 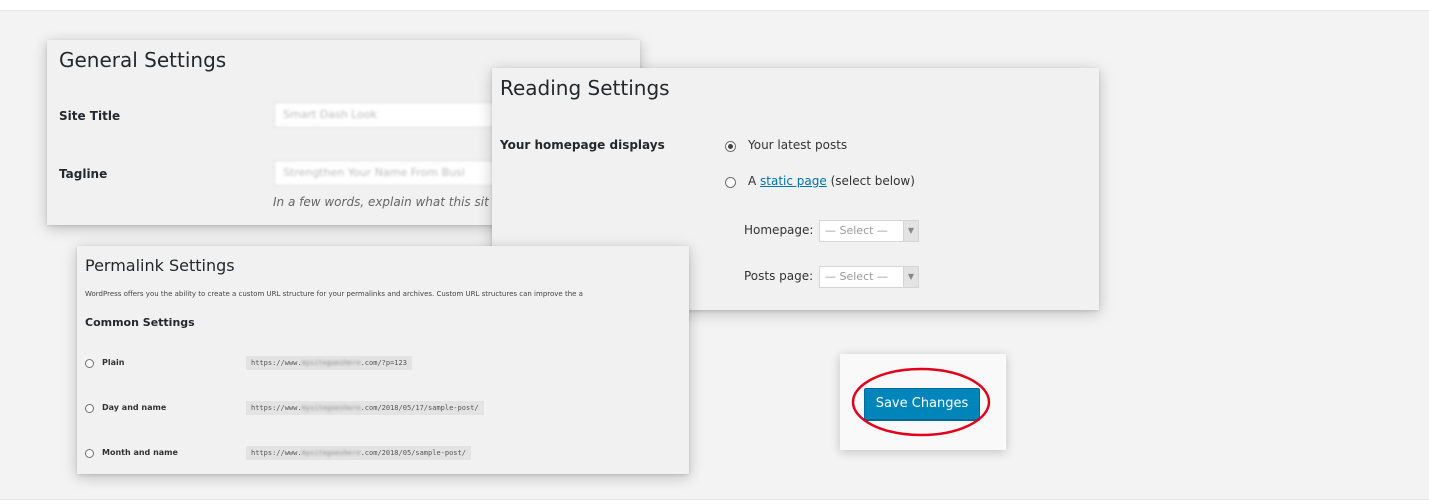 I want to click on highlight-circle, so click(x=921, y=402).